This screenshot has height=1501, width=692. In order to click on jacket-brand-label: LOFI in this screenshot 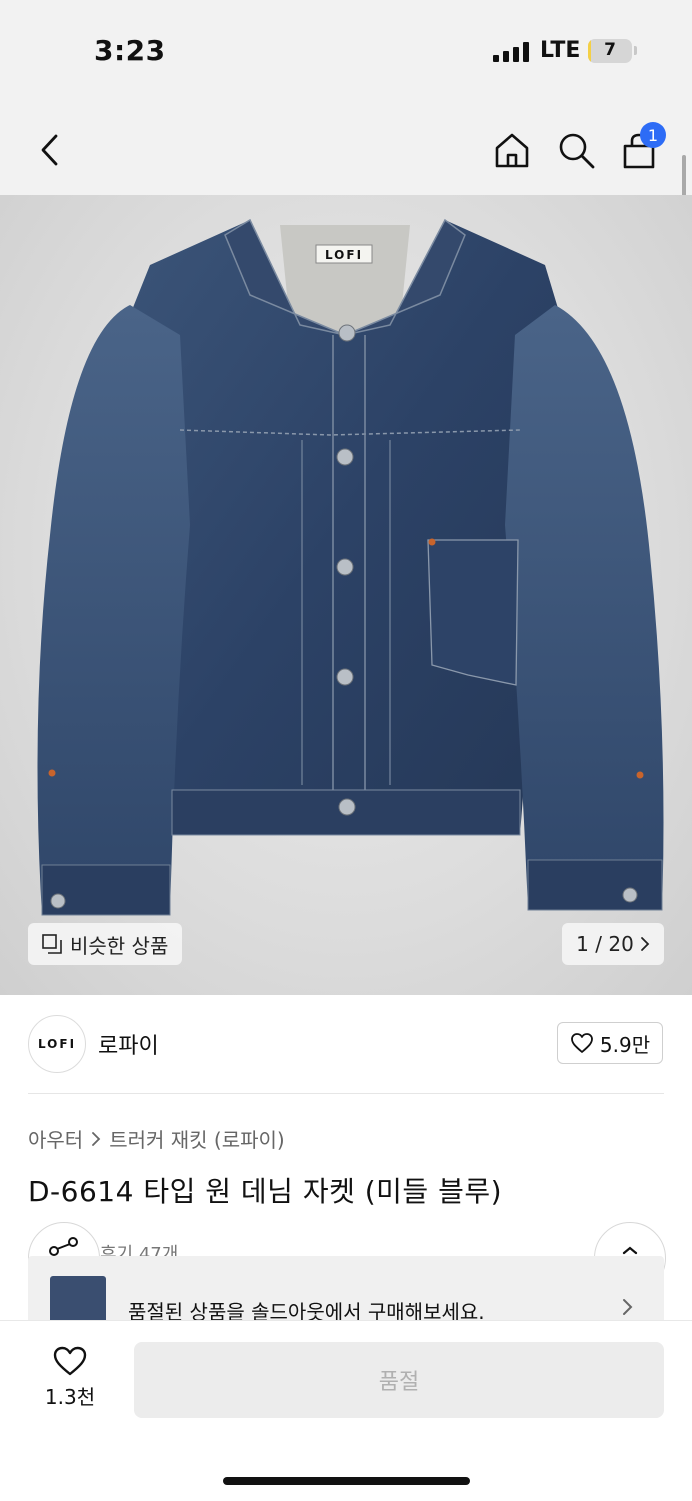, I will do `click(344, 255)`.